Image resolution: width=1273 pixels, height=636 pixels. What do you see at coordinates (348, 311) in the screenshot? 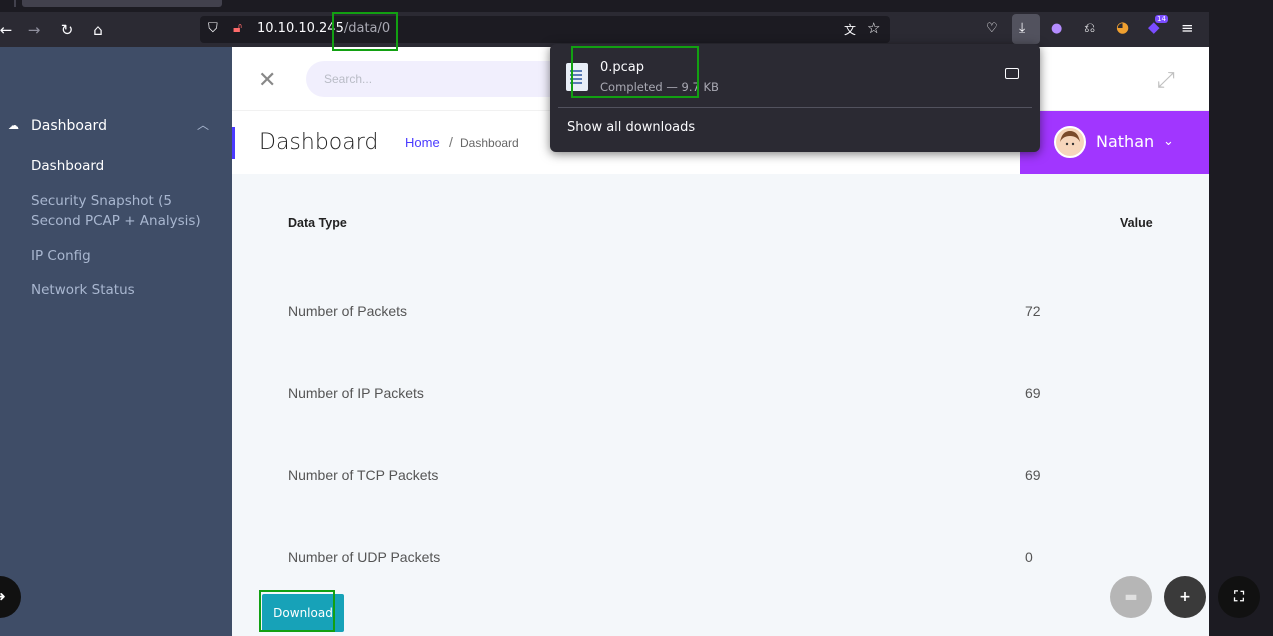
I see `table-row-label: Number of Packets` at bounding box center [348, 311].